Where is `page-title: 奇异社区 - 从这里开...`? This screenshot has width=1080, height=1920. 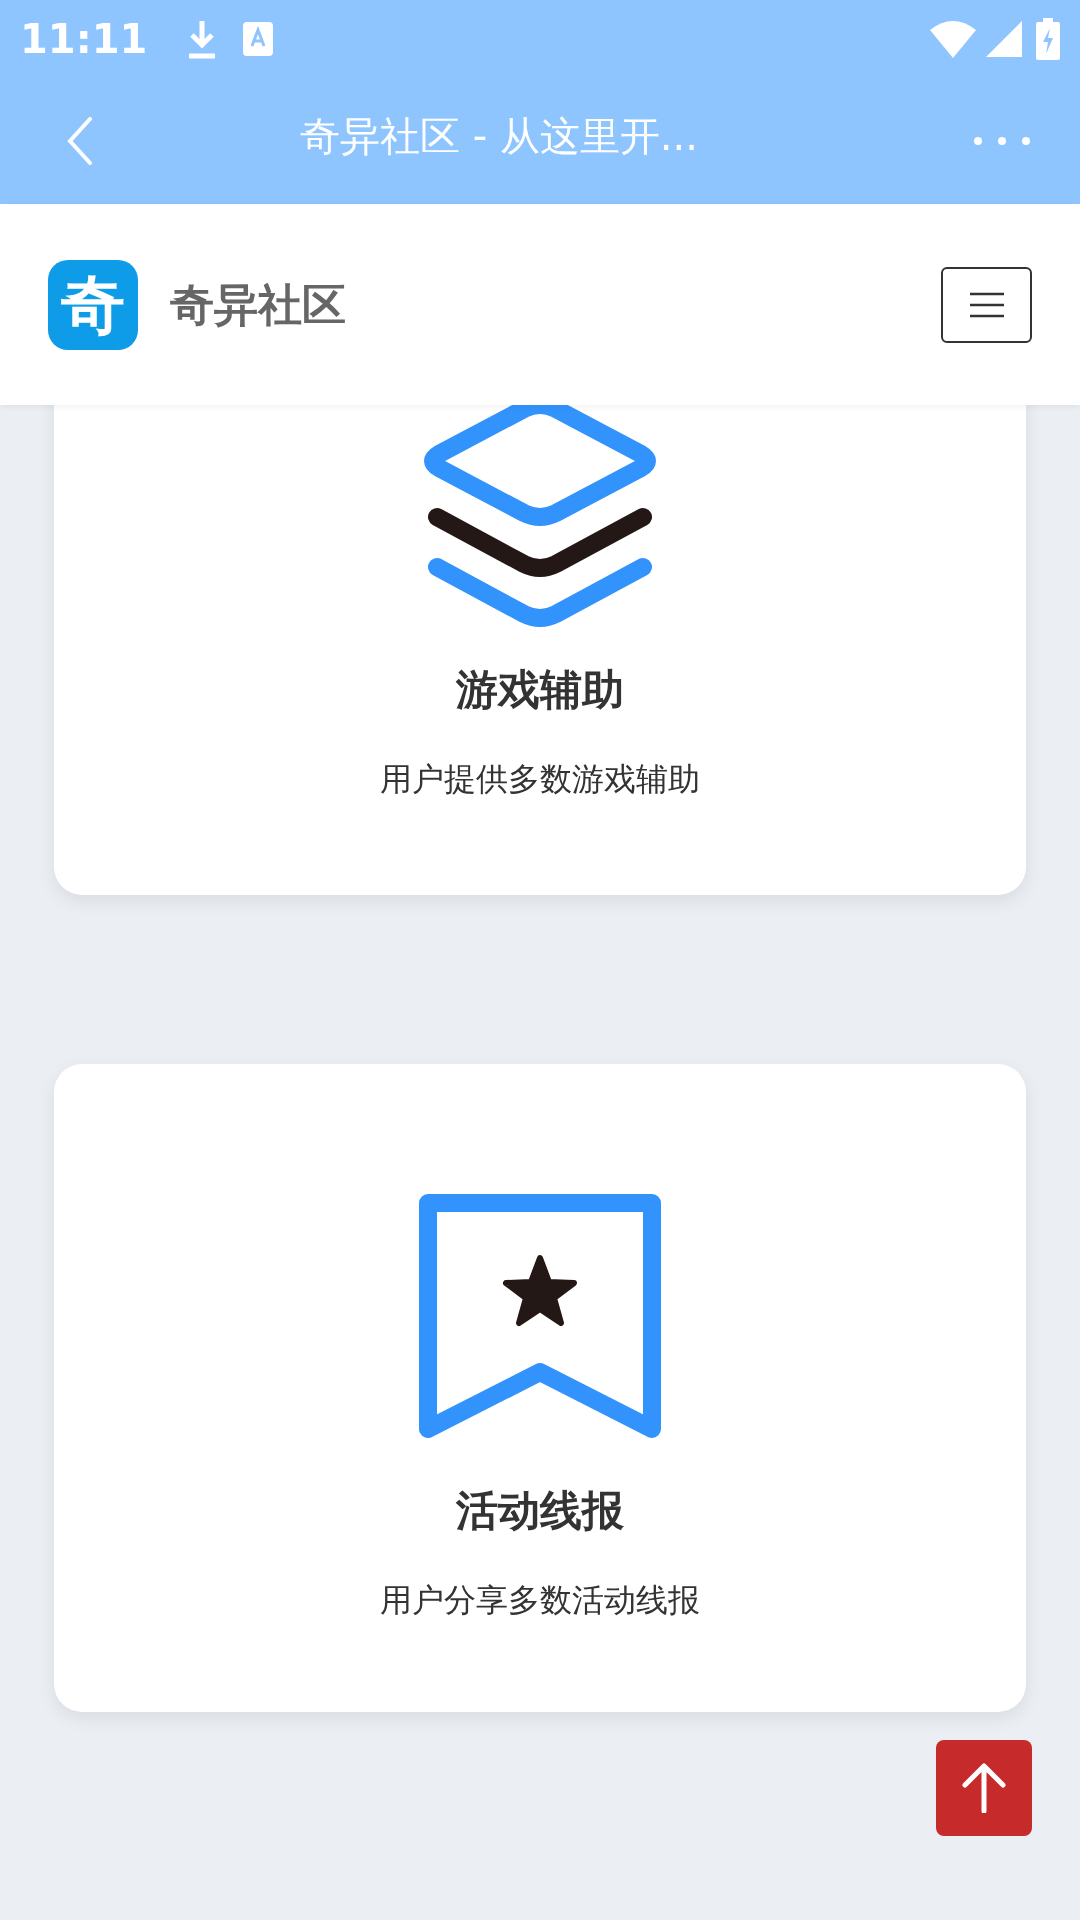
page-title: 奇异社区 - 从这里开... is located at coordinates (499, 136).